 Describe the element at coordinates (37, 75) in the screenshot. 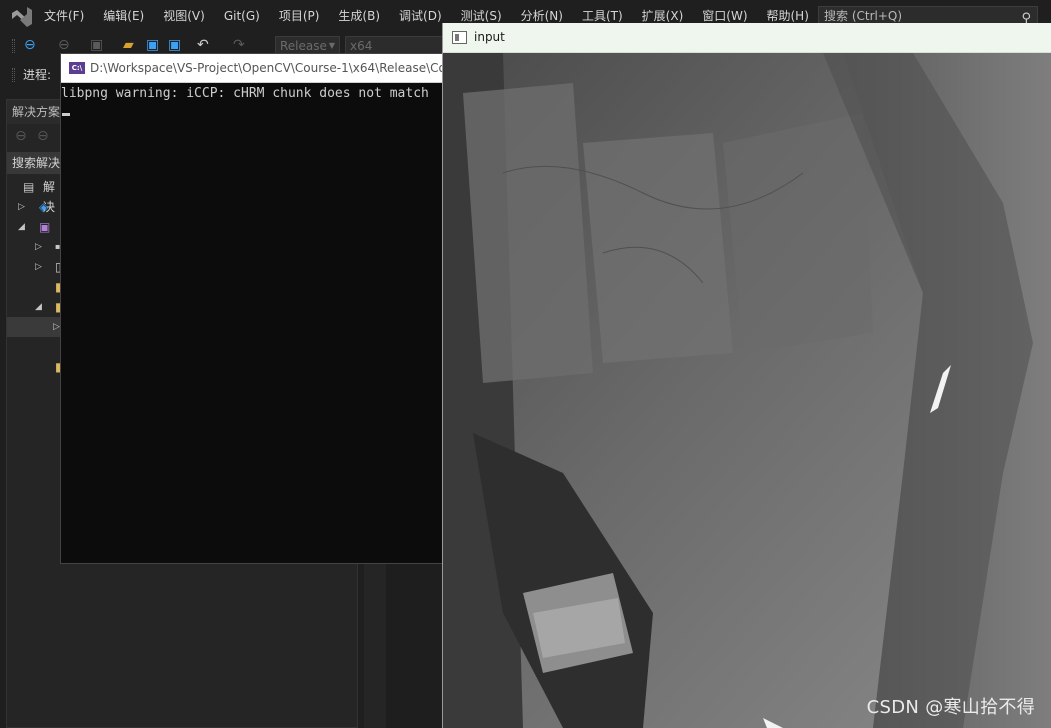

I see `process-label: 进程:` at that location.